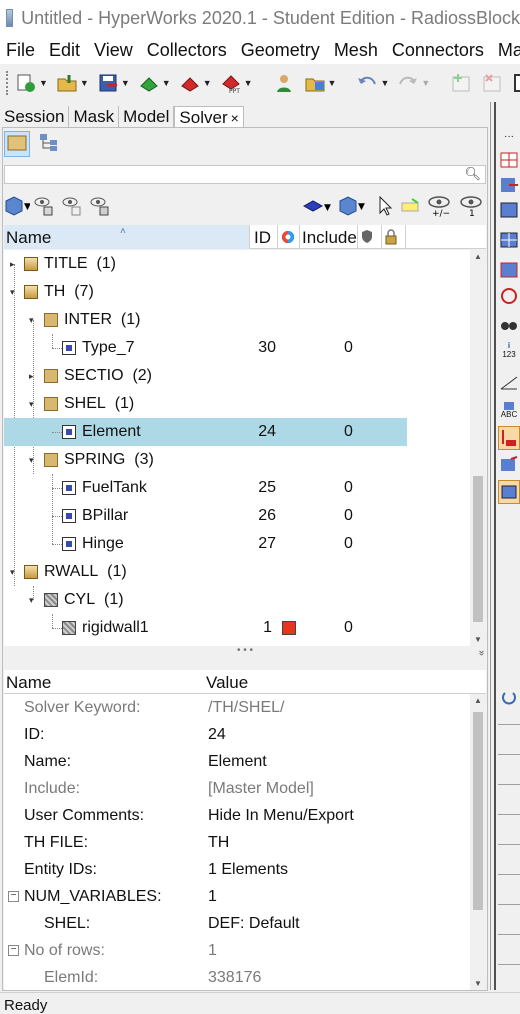 Image resolution: width=520 pixels, height=1014 pixels. I want to click on open-model-button: ▼, so click(31, 83).